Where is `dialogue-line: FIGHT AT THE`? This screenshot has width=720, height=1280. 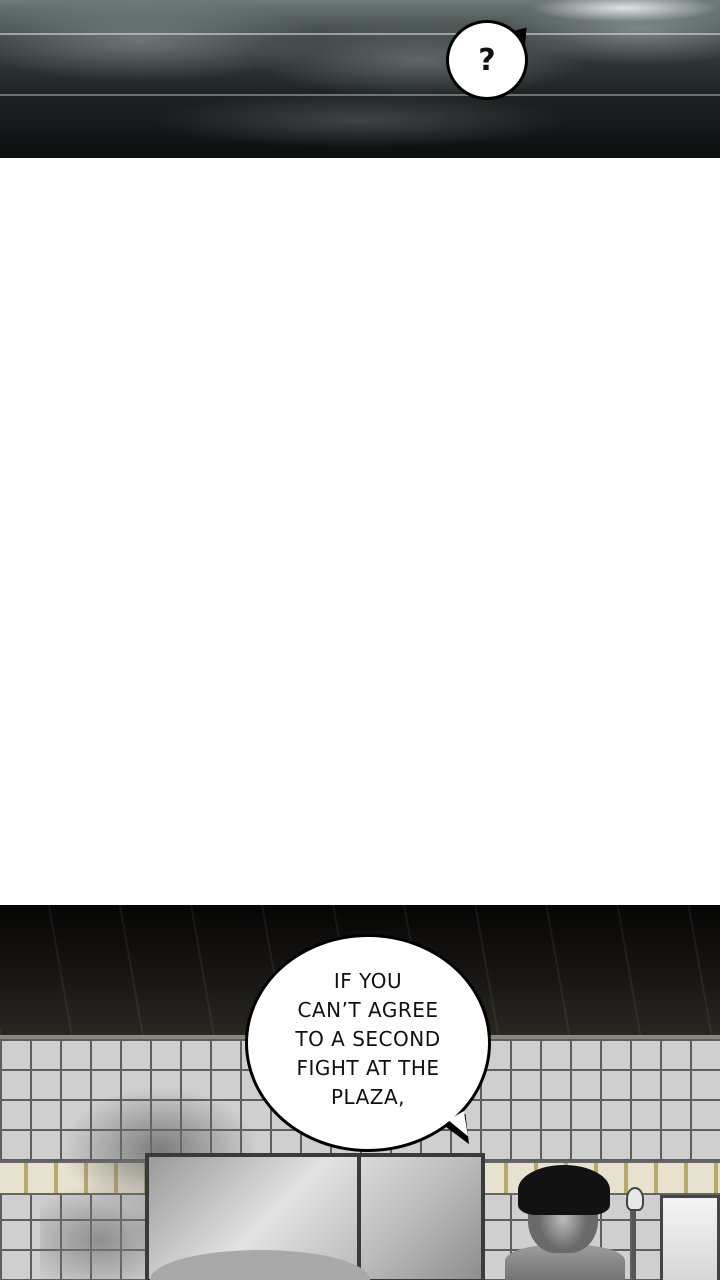
dialogue-line: FIGHT AT THE is located at coordinates (368, 1067).